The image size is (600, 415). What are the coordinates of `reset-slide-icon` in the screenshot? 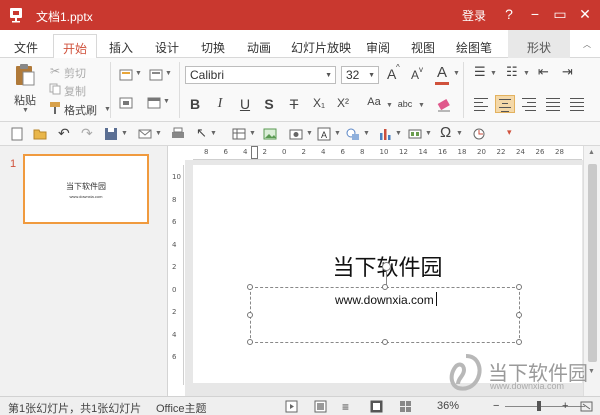 It's located at (126, 103).